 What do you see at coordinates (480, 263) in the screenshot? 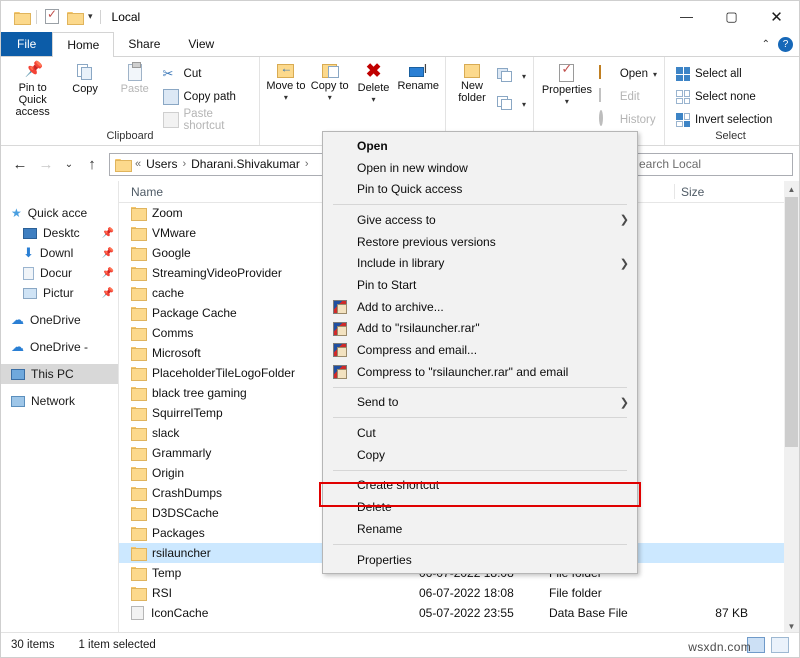
I see `context-menu-item: Include in library ❯` at bounding box center [480, 263].